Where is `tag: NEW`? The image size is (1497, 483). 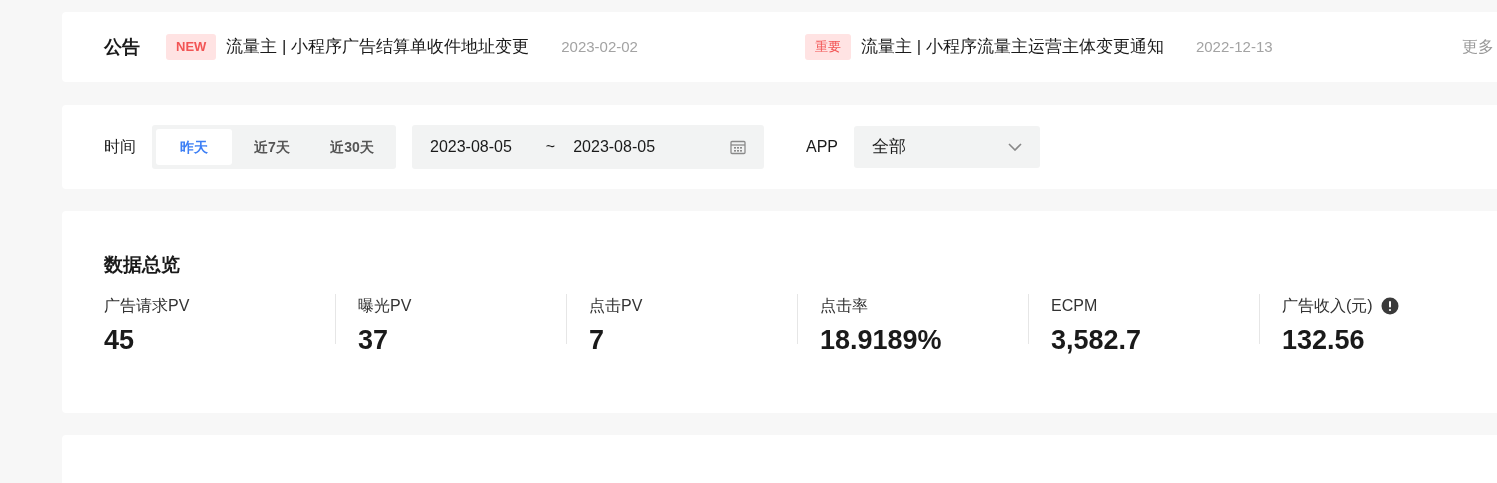 tag: NEW is located at coordinates (191, 47).